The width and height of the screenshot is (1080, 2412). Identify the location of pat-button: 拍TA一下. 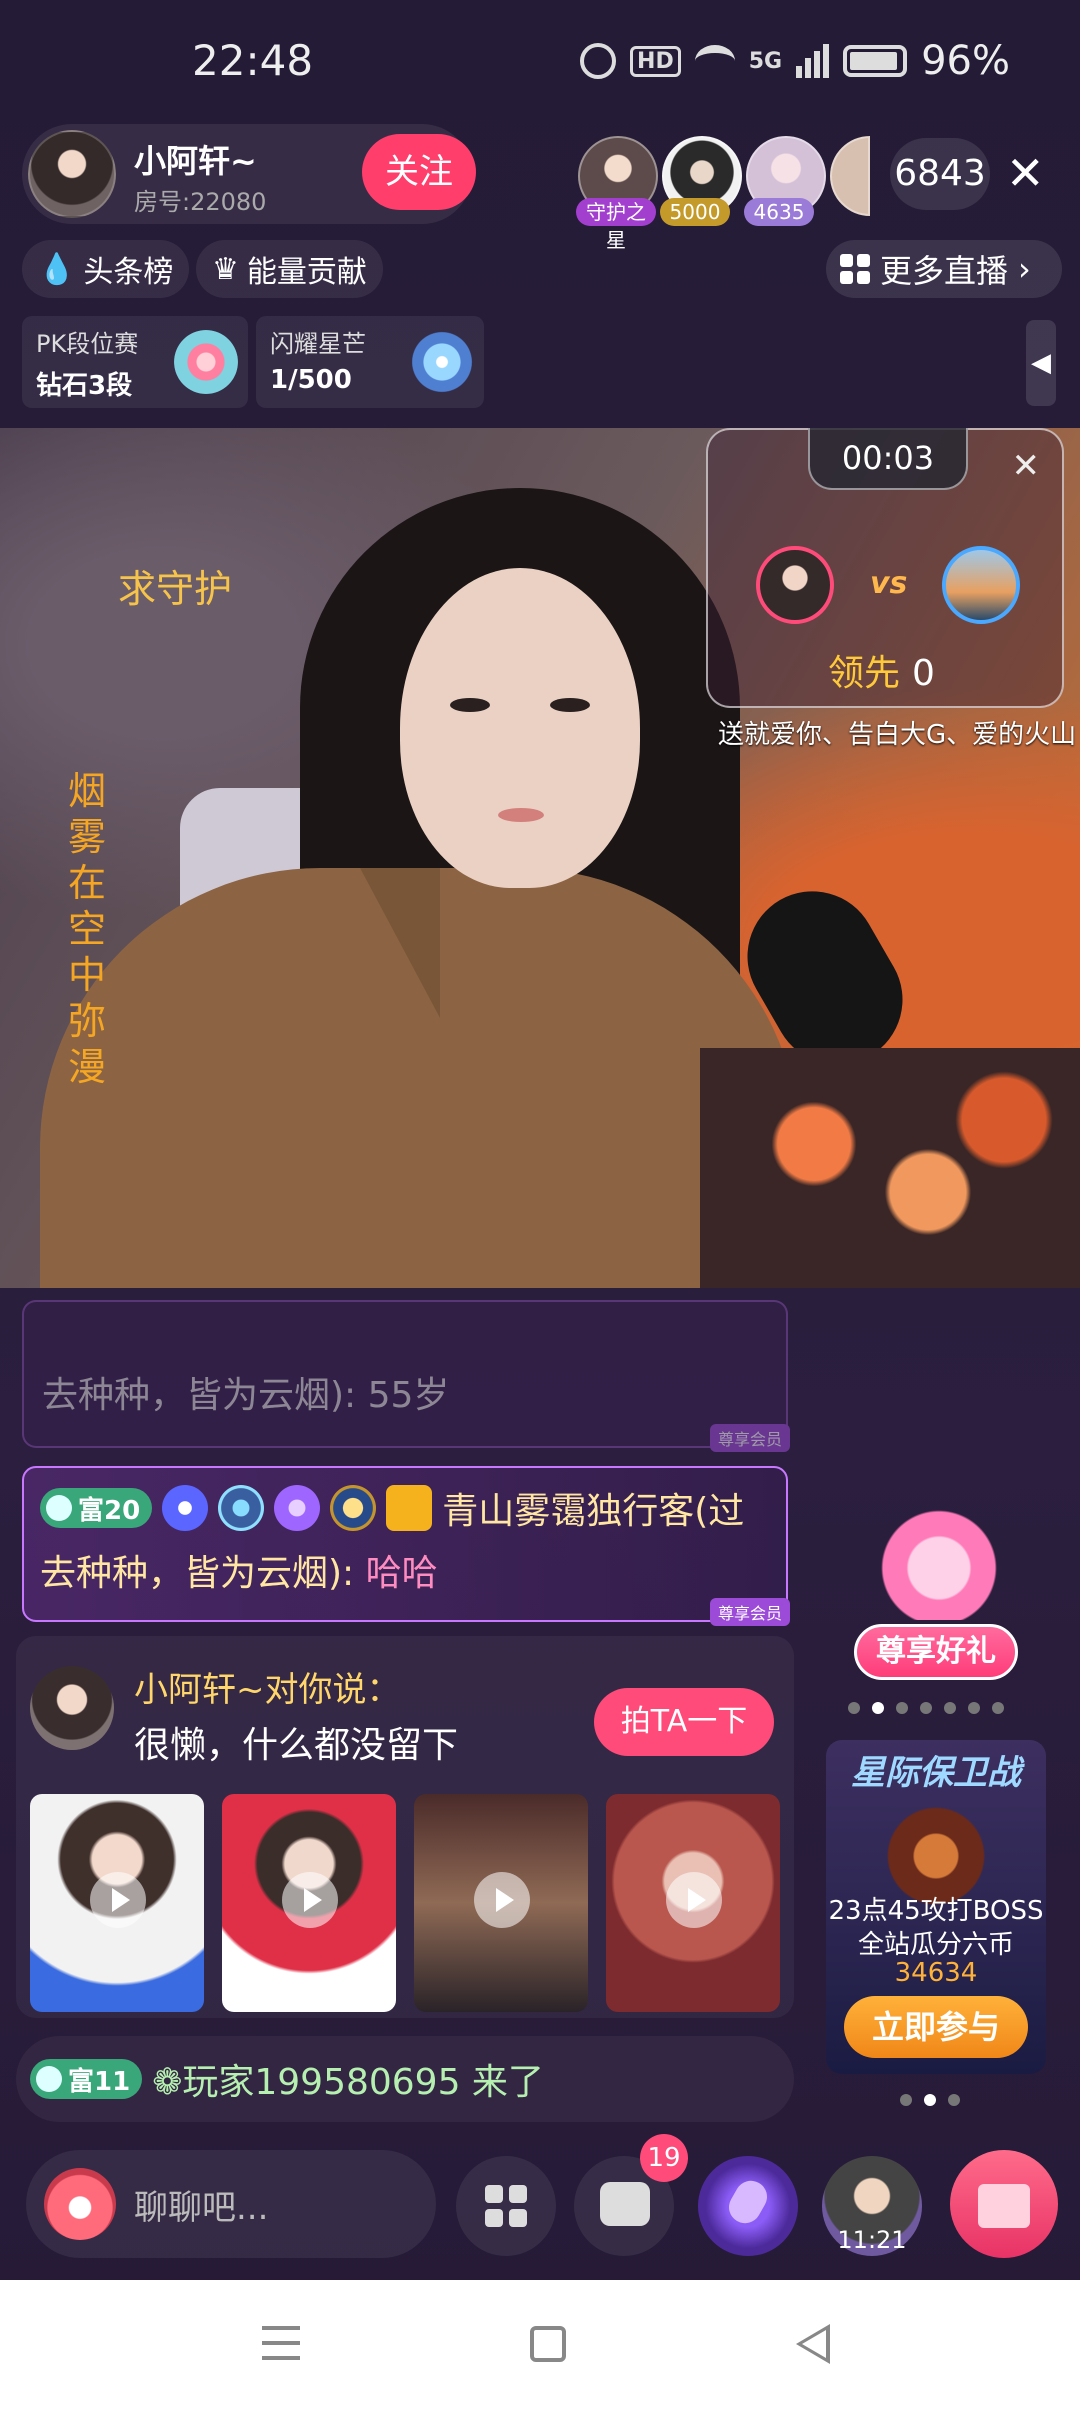
(684, 1722).